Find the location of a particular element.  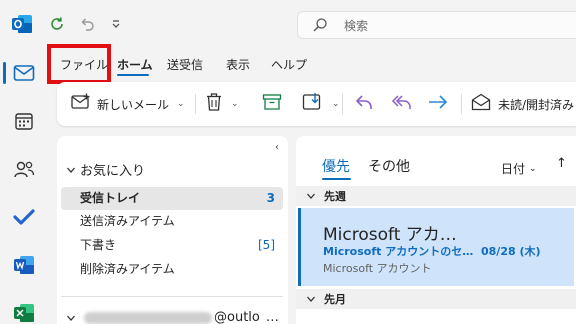

tab-help: ヘルプ is located at coordinates (289, 65).